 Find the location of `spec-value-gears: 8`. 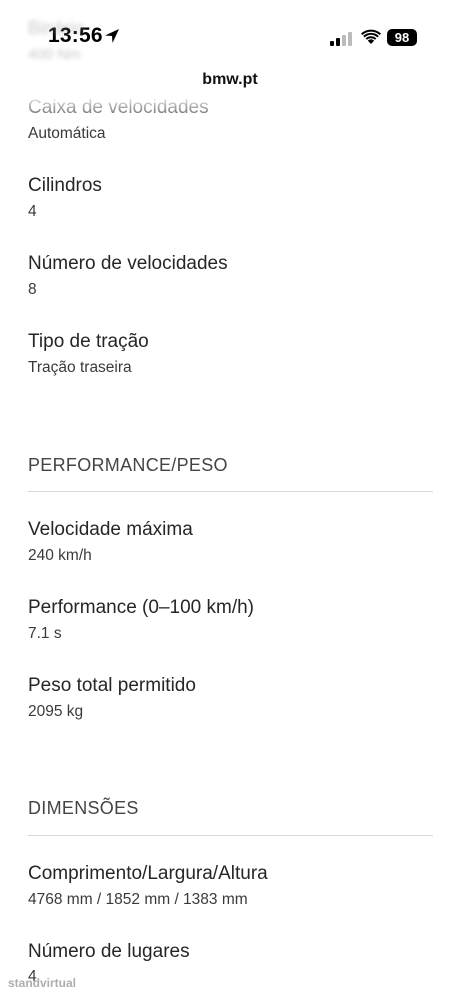

spec-value-gears: 8 is located at coordinates (32, 289).